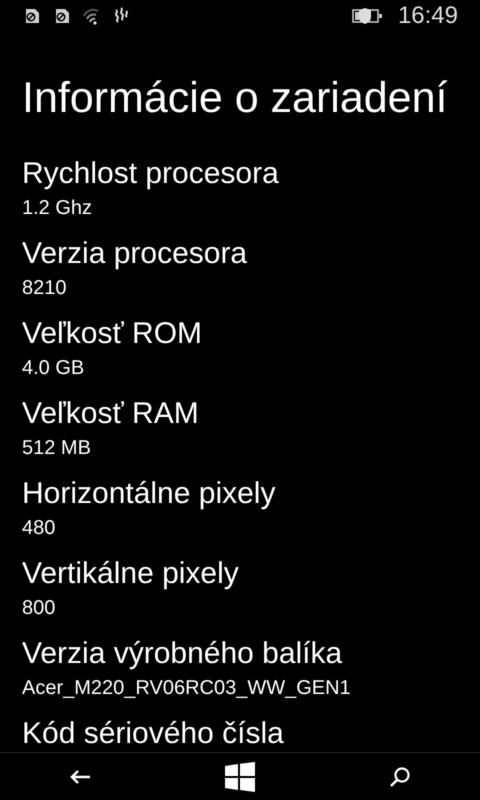 The width and height of the screenshot is (480, 800). What do you see at coordinates (57, 208) in the screenshot?
I see `property-value: 1.2 Ghz` at bounding box center [57, 208].